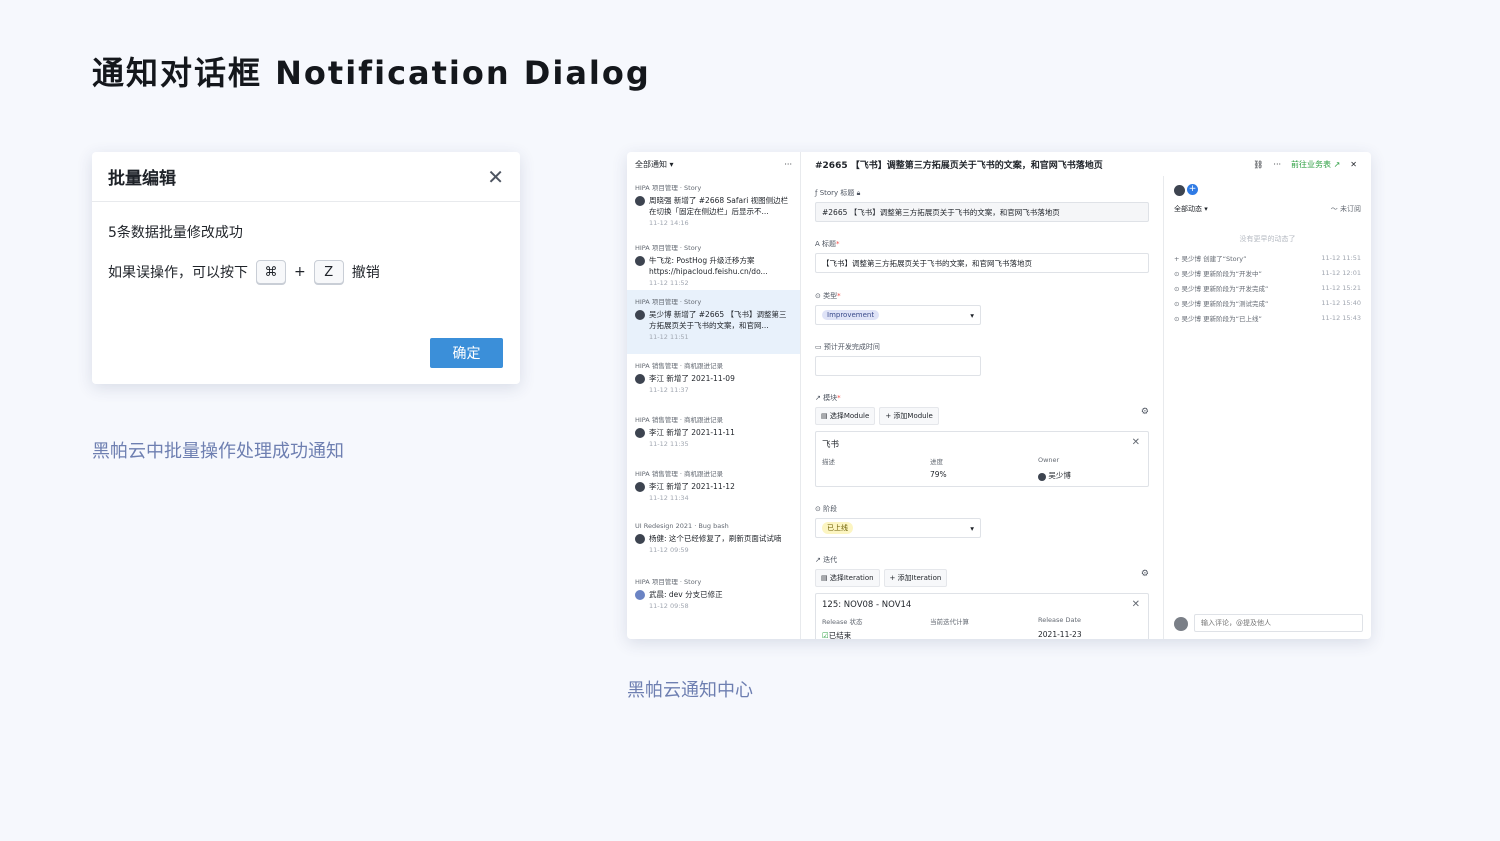 The width and height of the screenshot is (1500, 841). What do you see at coordinates (1278, 623) in the screenshot?
I see `comment-input` at bounding box center [1278, 623].